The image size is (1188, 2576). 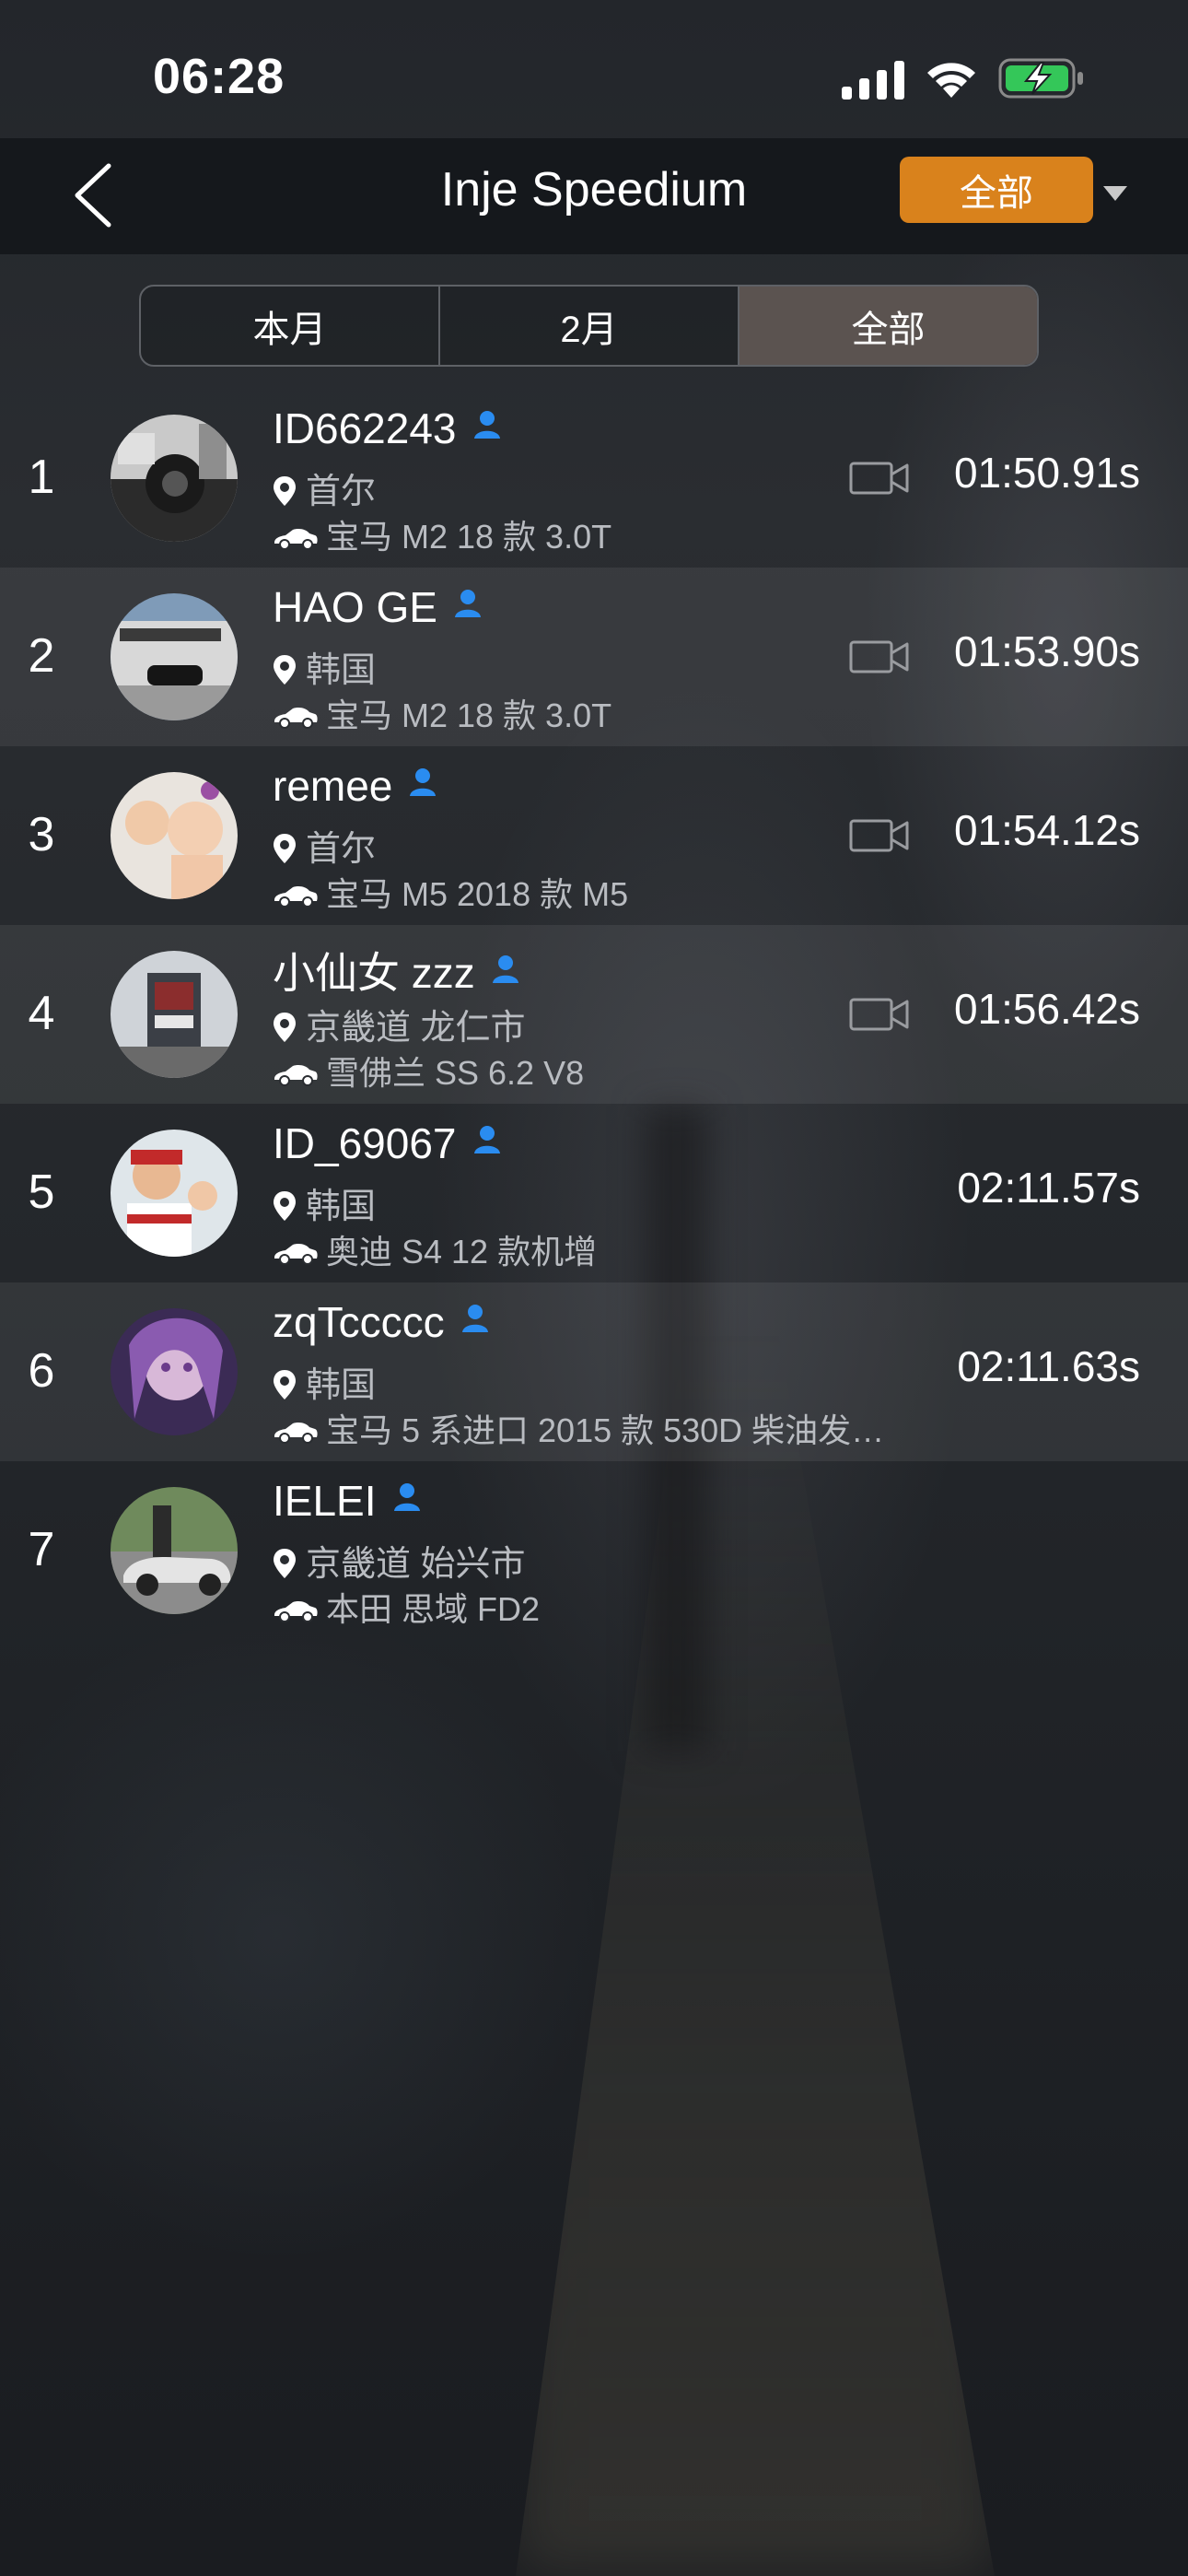 I want to click on navigation-bar: Inje Speedium 全部, so click(x=594, y=196).